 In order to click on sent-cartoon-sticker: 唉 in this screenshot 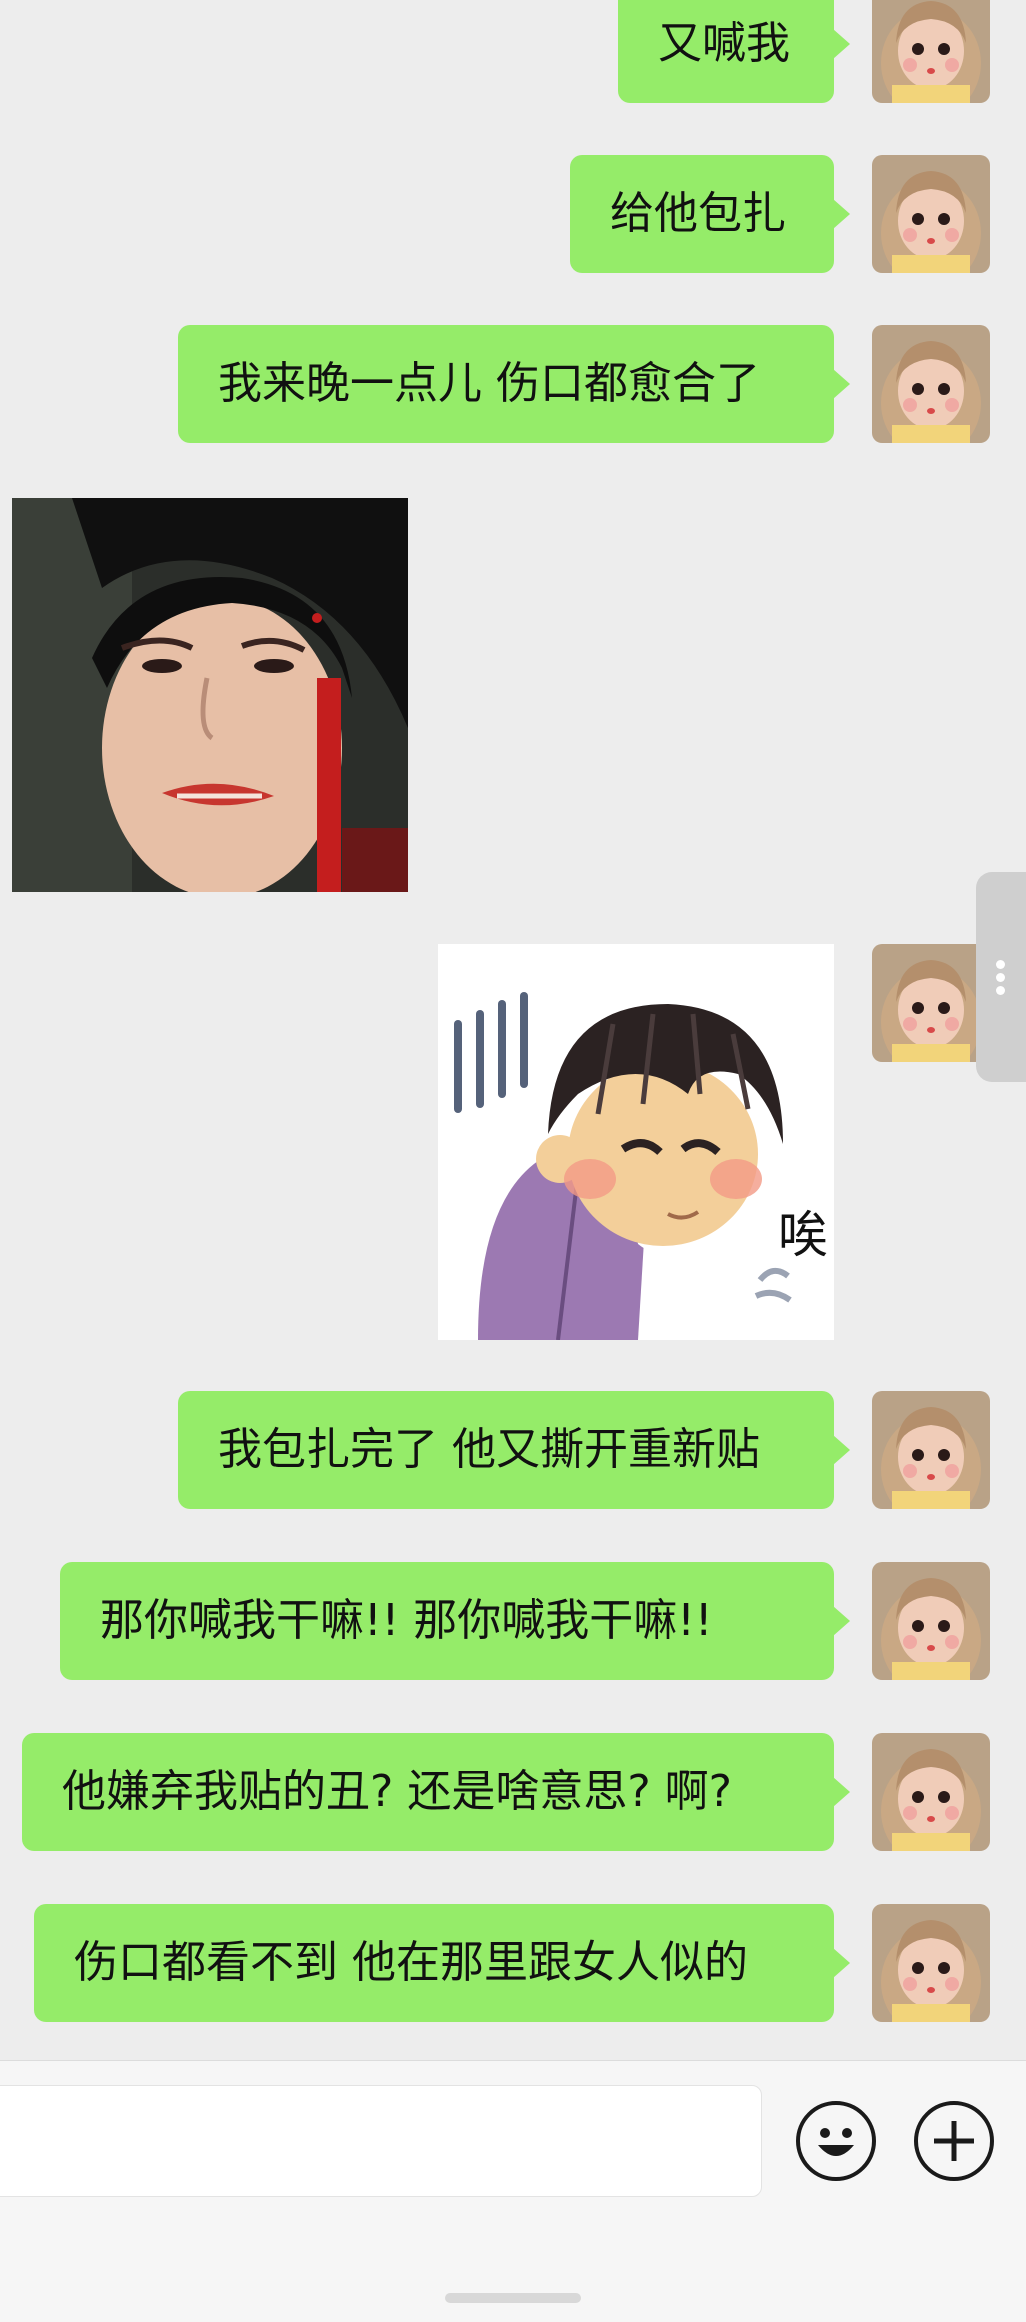, I will do `click(636, 1142)`.